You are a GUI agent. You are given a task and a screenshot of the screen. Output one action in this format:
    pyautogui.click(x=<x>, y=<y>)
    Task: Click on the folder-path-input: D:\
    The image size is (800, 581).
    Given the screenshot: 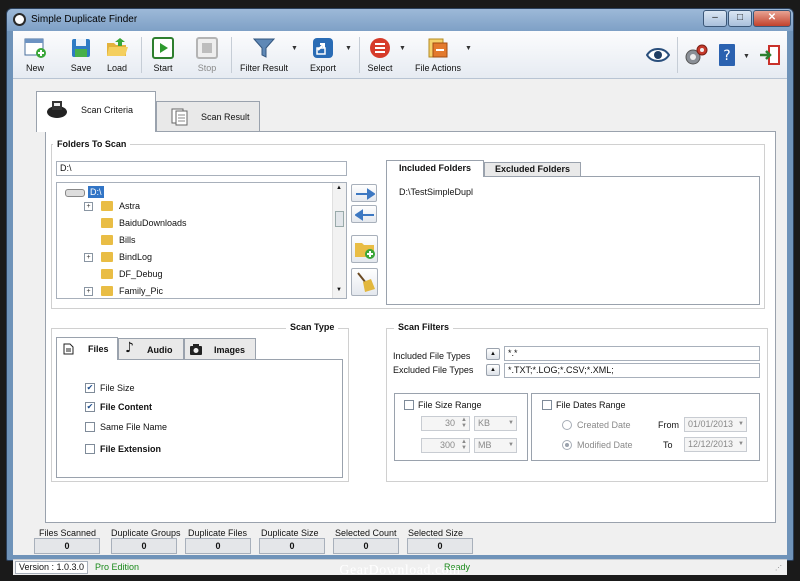 What is the action you would take?
    pyautogui.click(x=201, y=168)
    